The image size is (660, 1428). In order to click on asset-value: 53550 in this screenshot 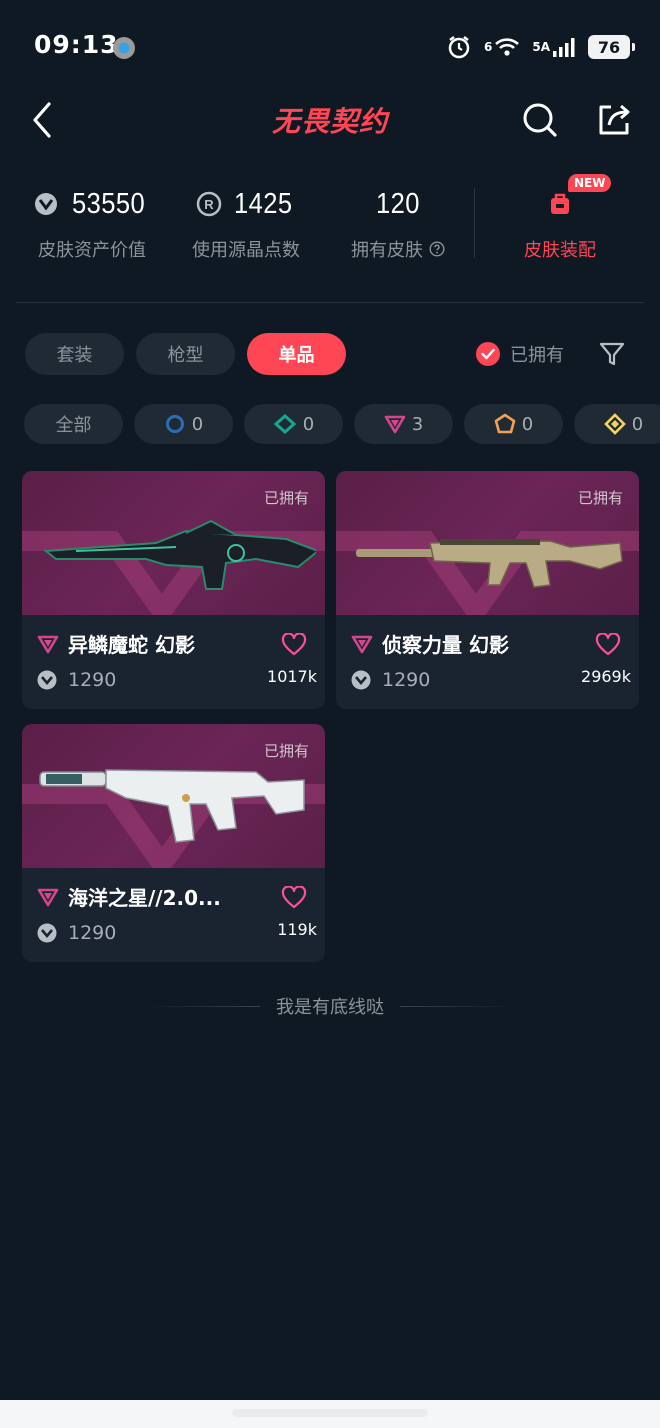, I will do `click(109, 203)`.